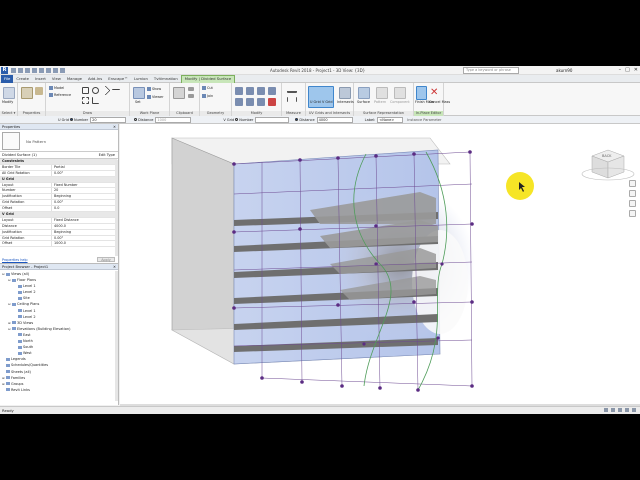  I want to click on property-value: Partial, so click(84, 167).